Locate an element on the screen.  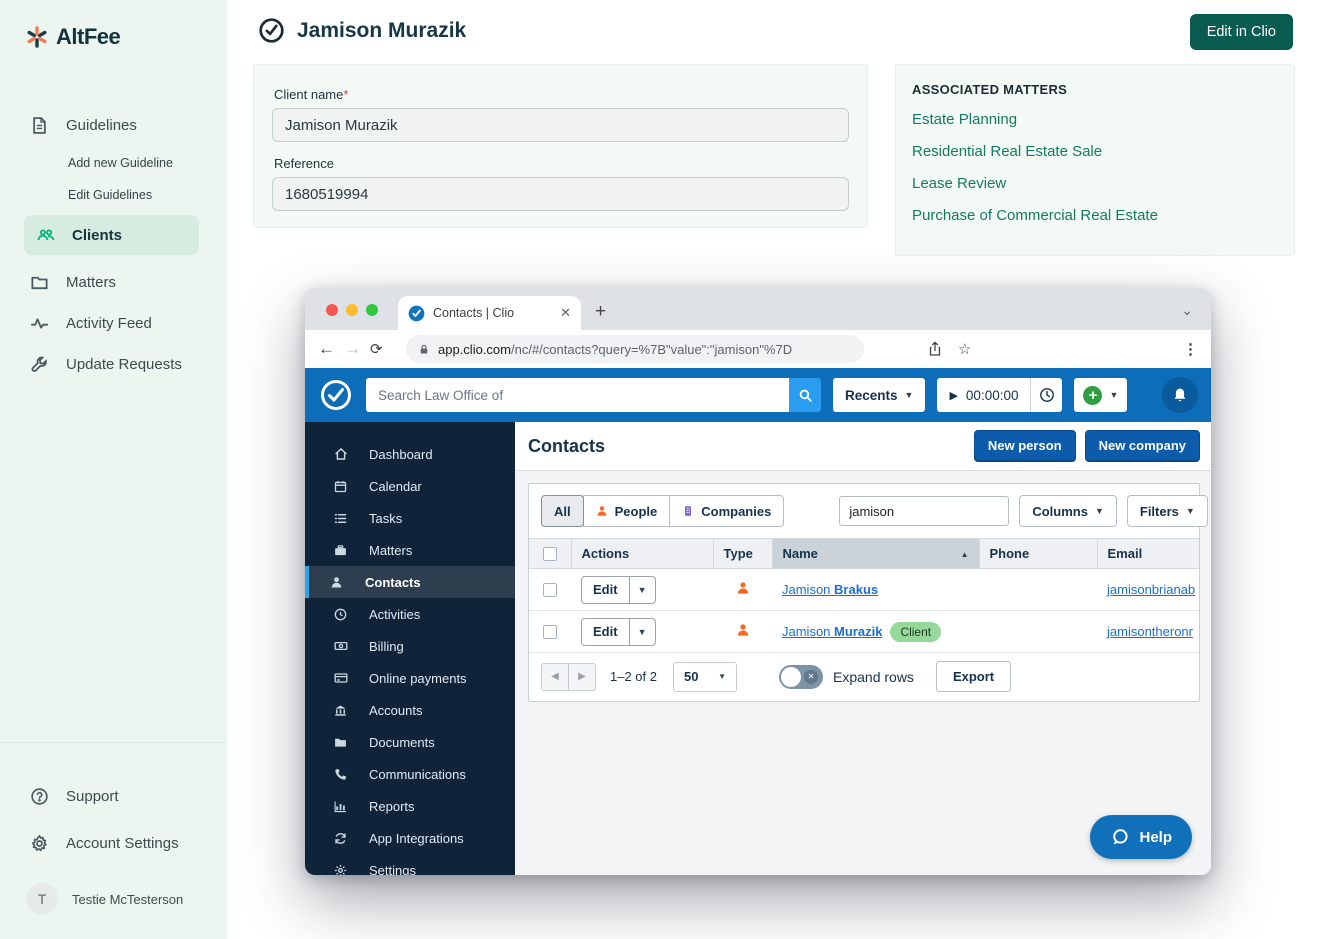
clock-button is located at coordinates (1046, 395).